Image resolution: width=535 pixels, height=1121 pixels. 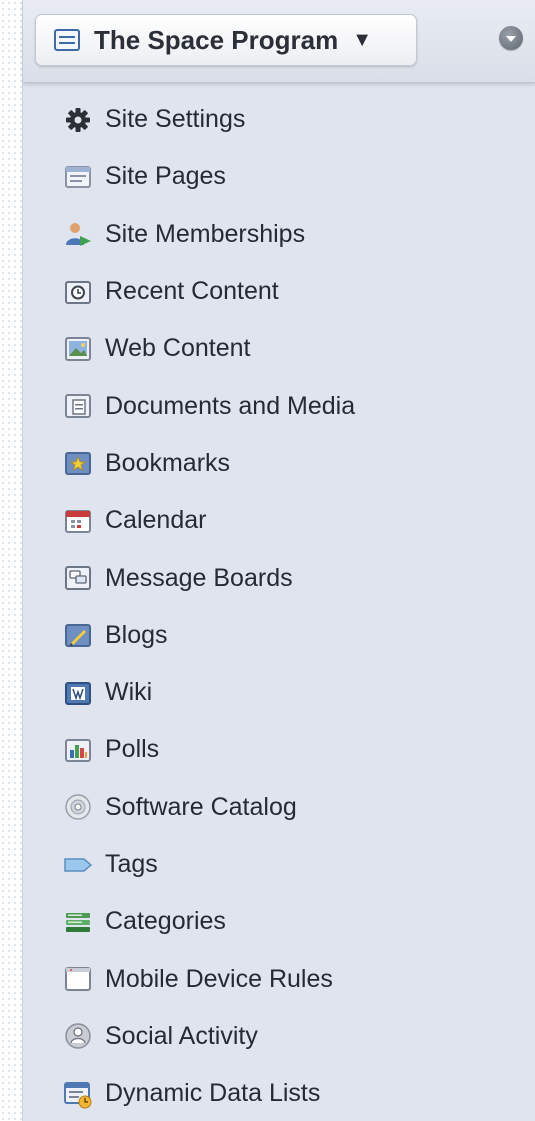 I want to click on sidebar-item-blogs: Blogs, so click(x=279, y=635).